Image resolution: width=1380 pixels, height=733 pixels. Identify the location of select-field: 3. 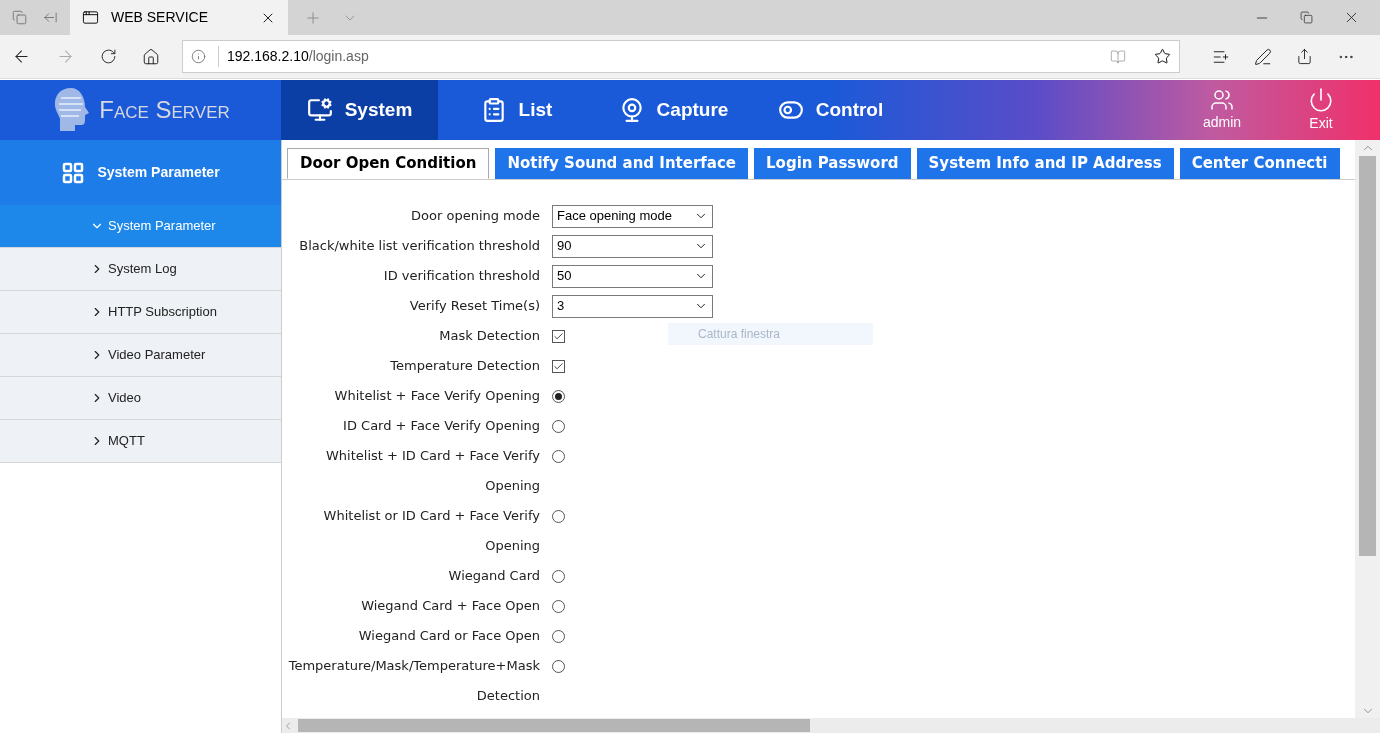
(632, 306).